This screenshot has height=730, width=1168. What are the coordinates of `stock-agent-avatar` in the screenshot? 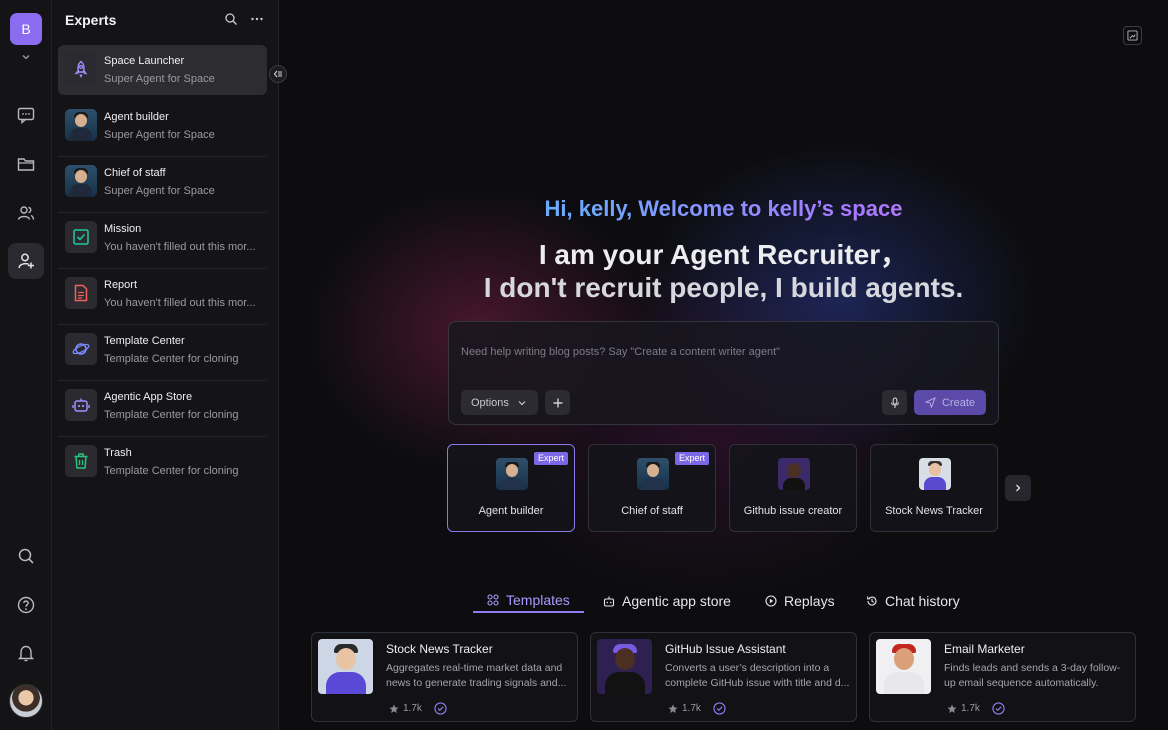 It's located at (935, 474).